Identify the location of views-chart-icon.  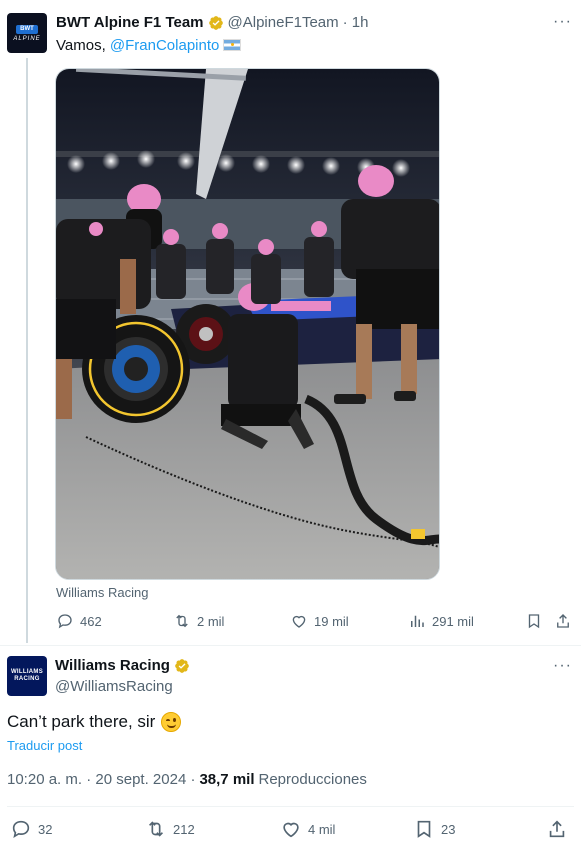
(417, 621).